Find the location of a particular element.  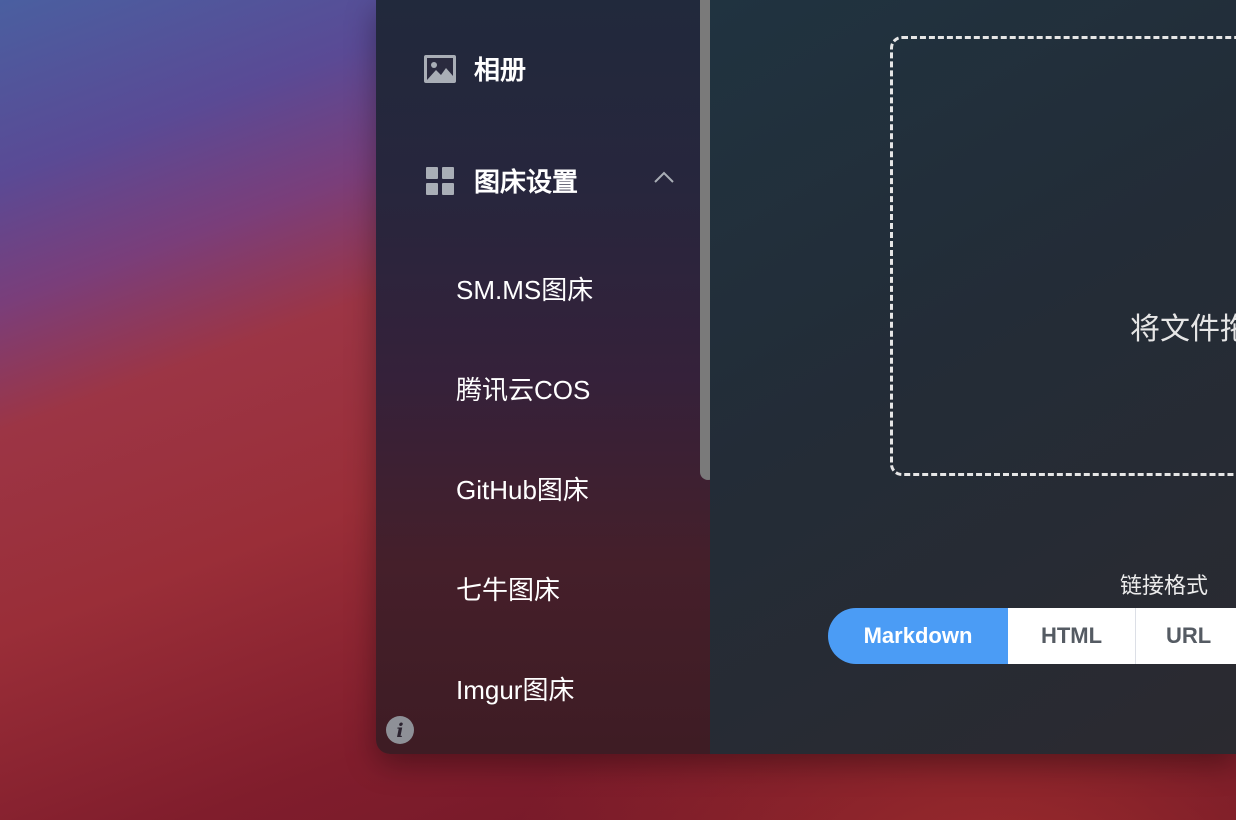

chevron-up-icon is located at coordinates (664, 177).